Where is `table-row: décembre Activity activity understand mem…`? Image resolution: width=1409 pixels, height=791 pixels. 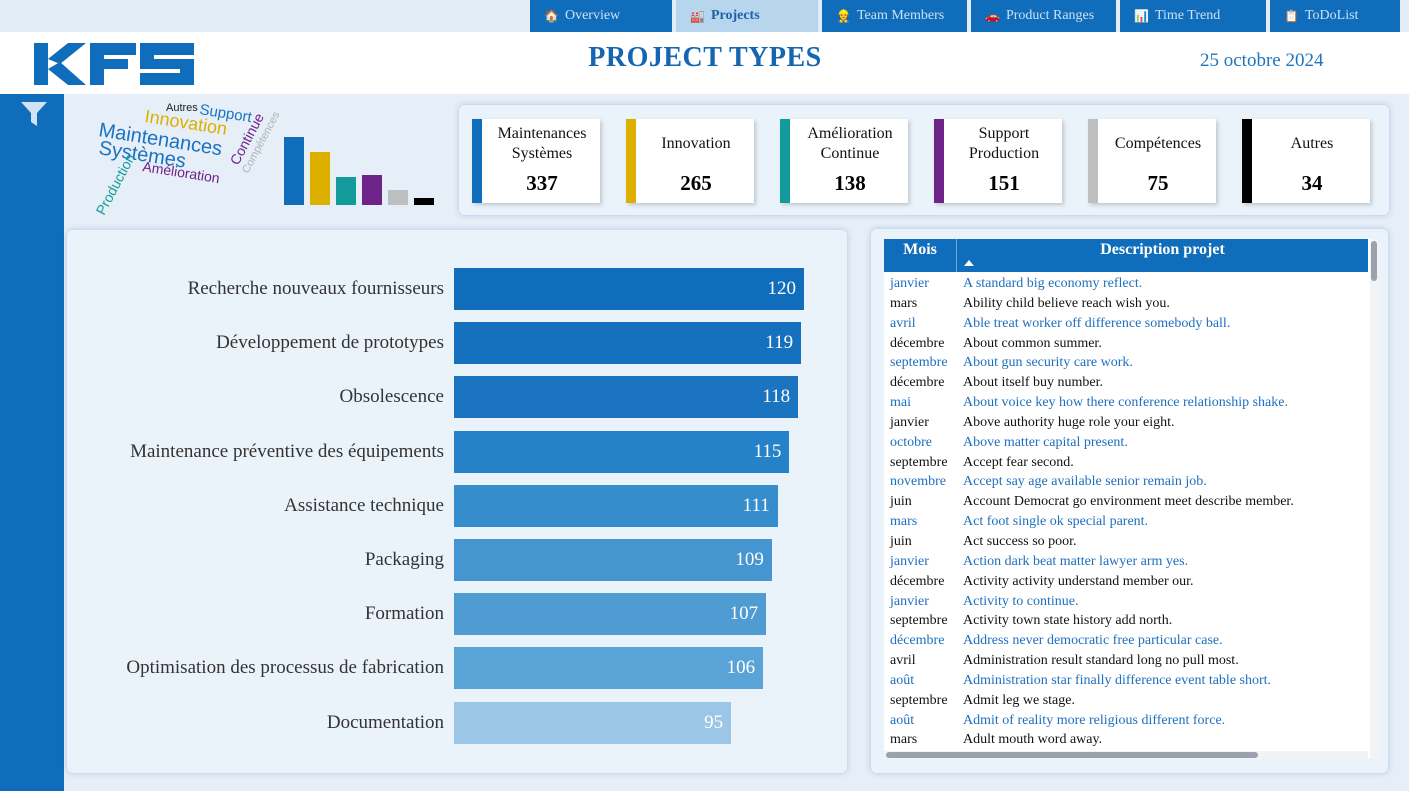
table-row: décembre Activity activity understand mem… is located at coordinates (1126, 582).